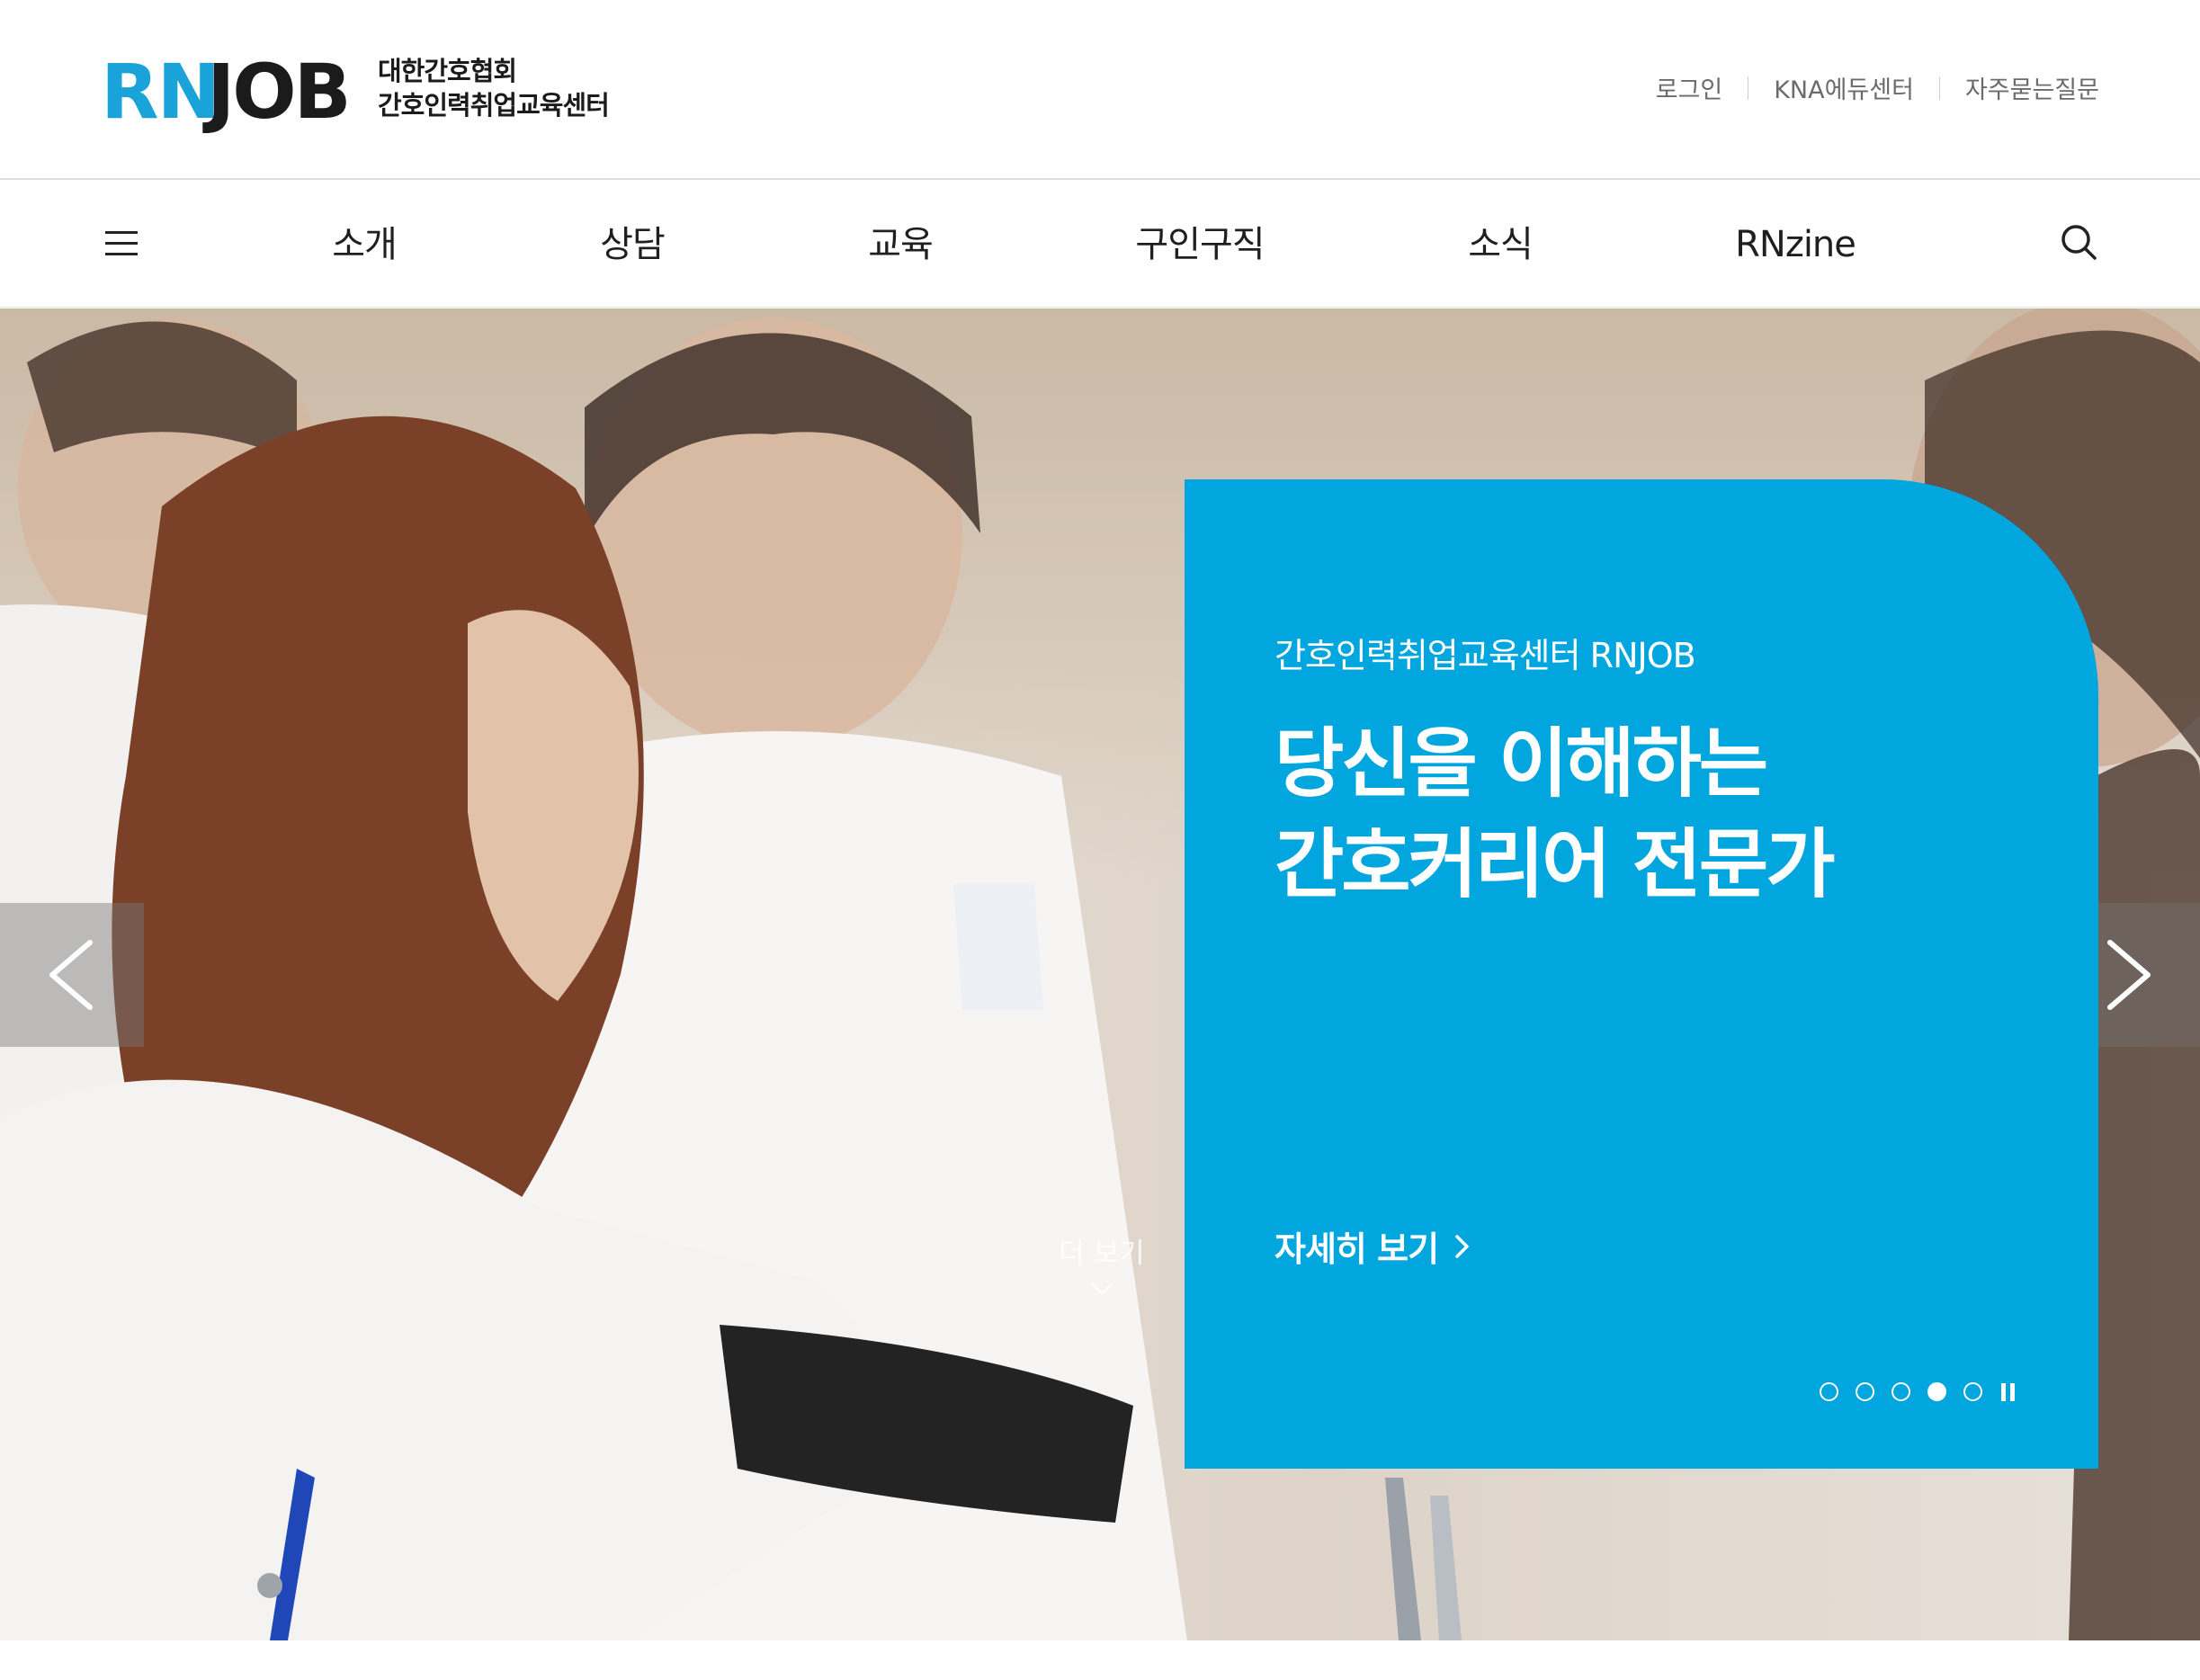 The image size is (2200, 1680). Describe the element at coordinates (1485, 656) in the screenshot. I see `hero-eyebrow: 간호인력취업교육센터 RNJOB` at that location.